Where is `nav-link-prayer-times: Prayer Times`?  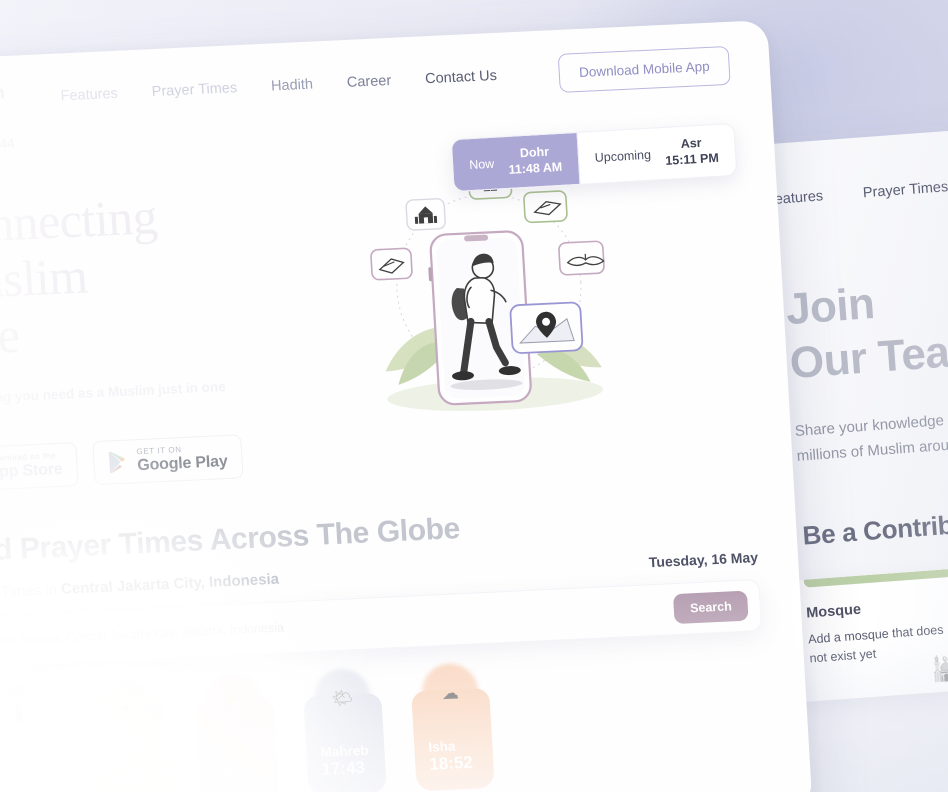 nav-link-prayer-times: Prayer Times is located at coordinates (194, 90).